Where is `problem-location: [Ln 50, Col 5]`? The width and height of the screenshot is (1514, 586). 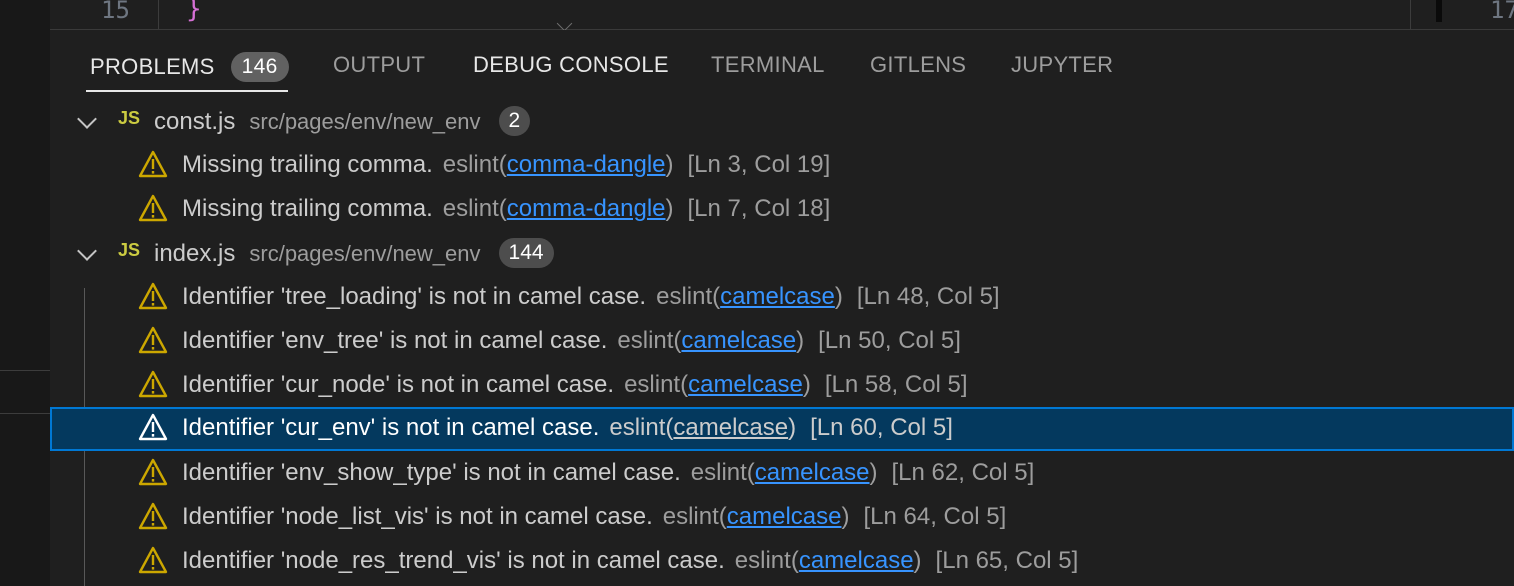 problem-location: [Ln 50, Col 5] is located at coordinates (889, 340).